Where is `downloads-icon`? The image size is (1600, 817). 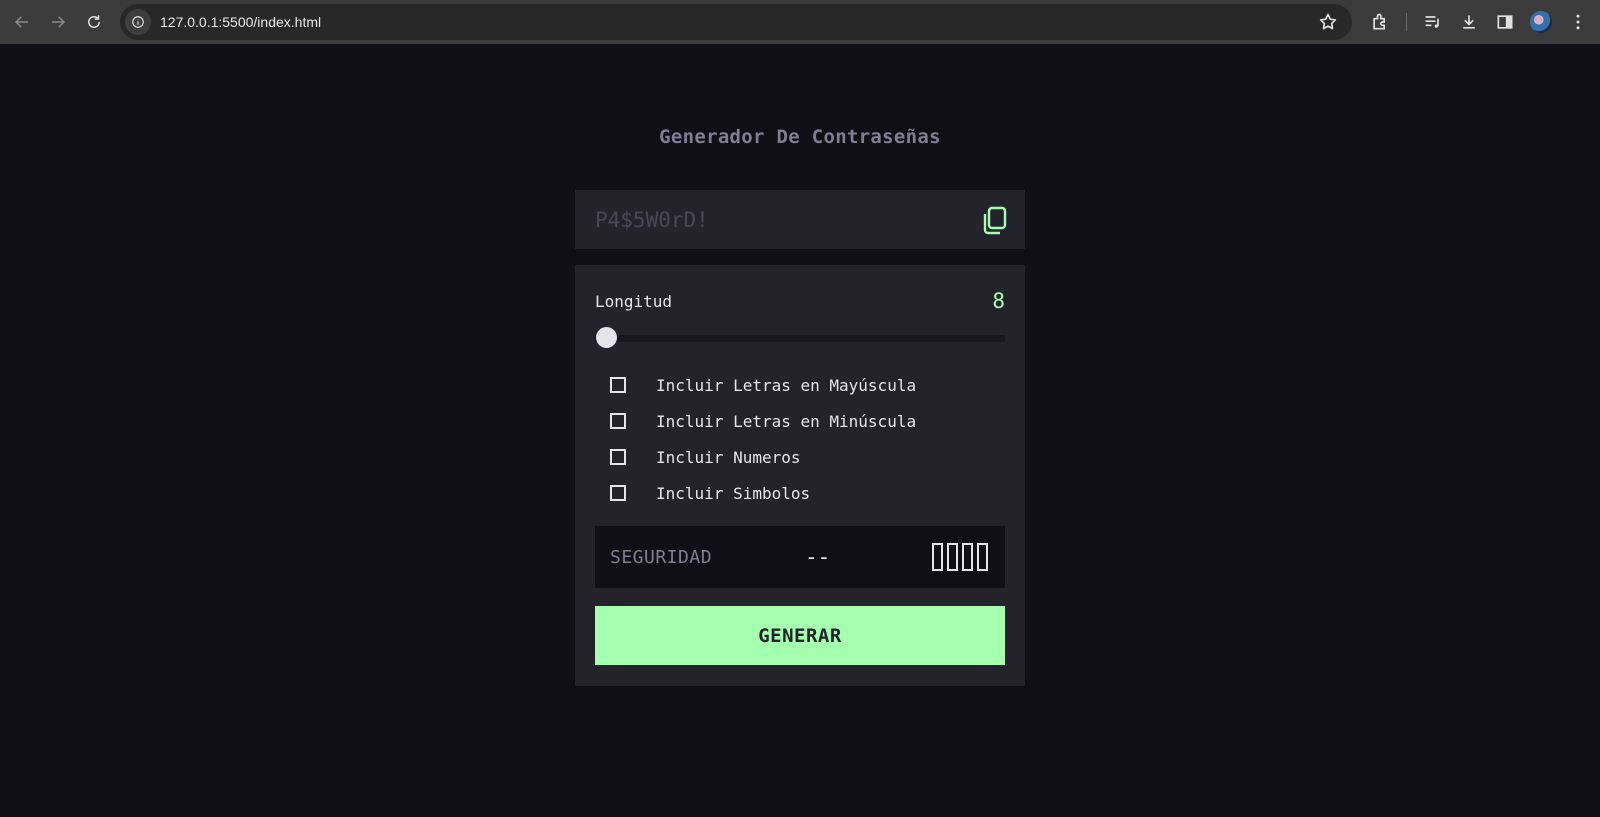
downloads-icon is located at coordinates (1469, 22).